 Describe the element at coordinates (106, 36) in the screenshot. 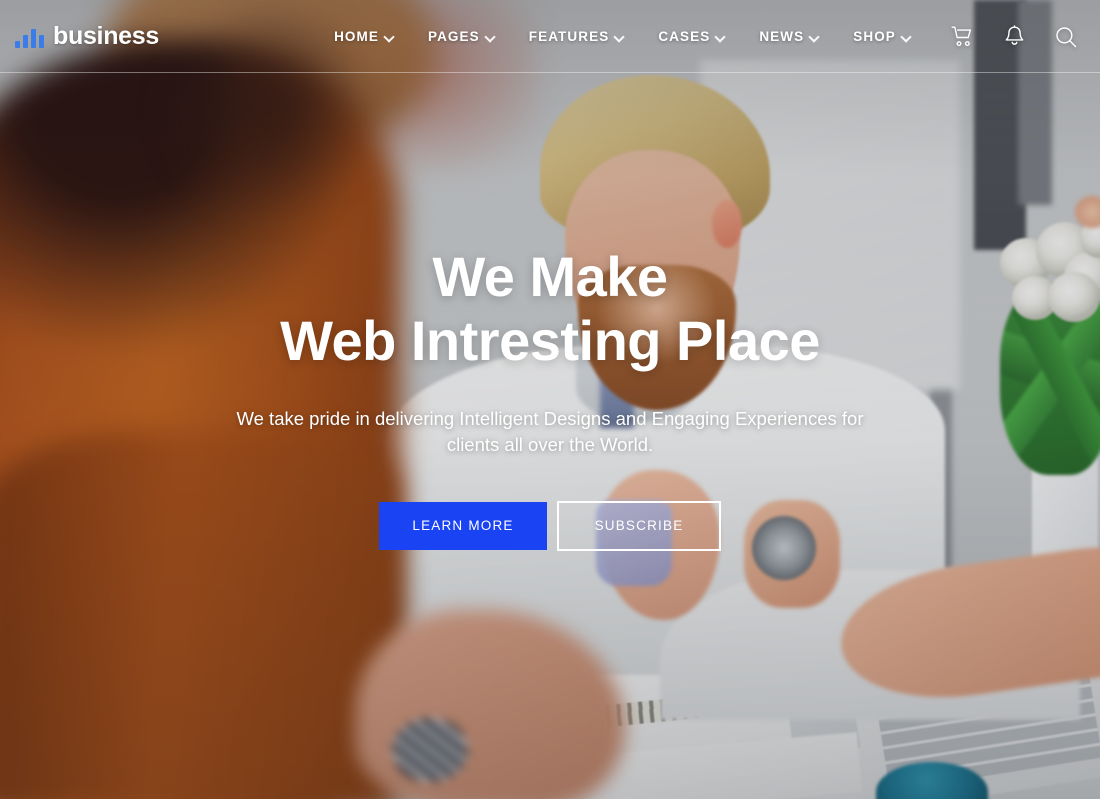

I see `brand-name: business` at that location.